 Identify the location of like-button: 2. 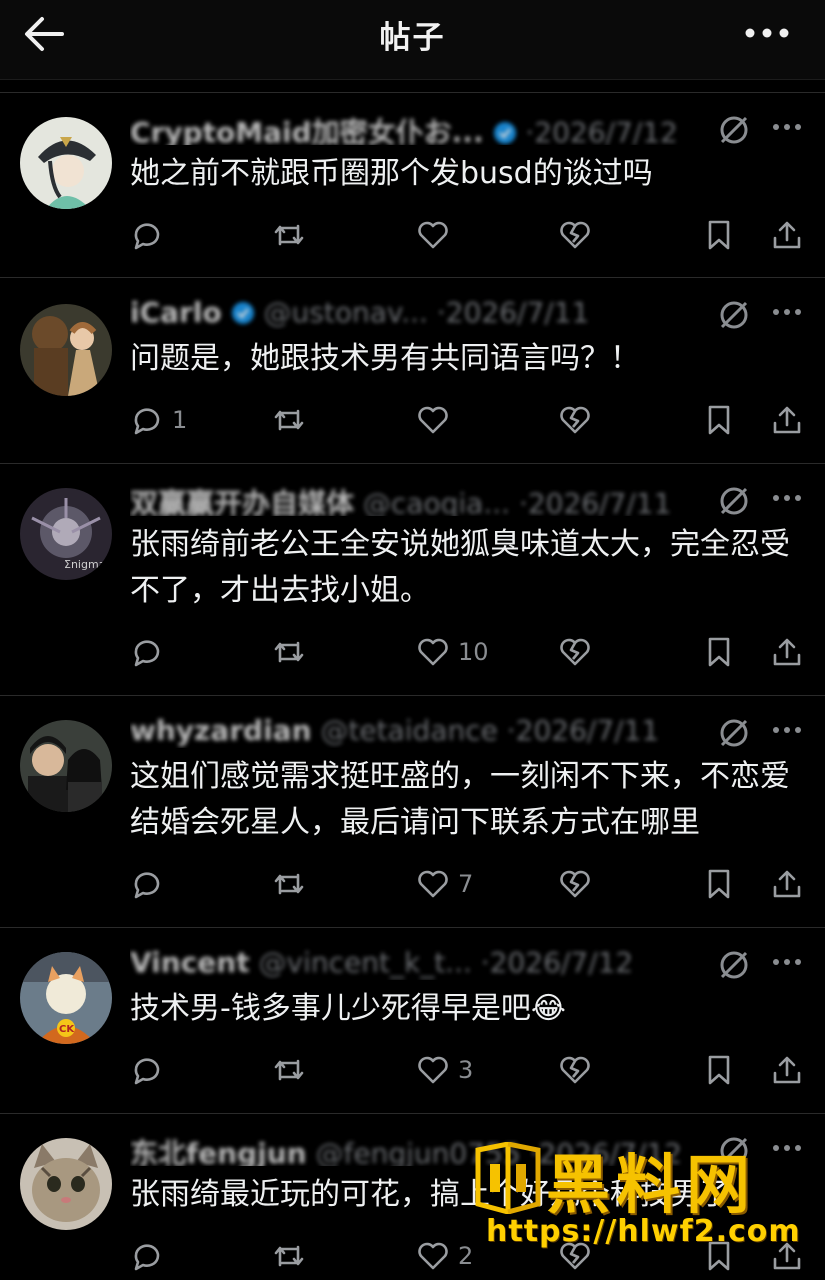
(444, 1256).